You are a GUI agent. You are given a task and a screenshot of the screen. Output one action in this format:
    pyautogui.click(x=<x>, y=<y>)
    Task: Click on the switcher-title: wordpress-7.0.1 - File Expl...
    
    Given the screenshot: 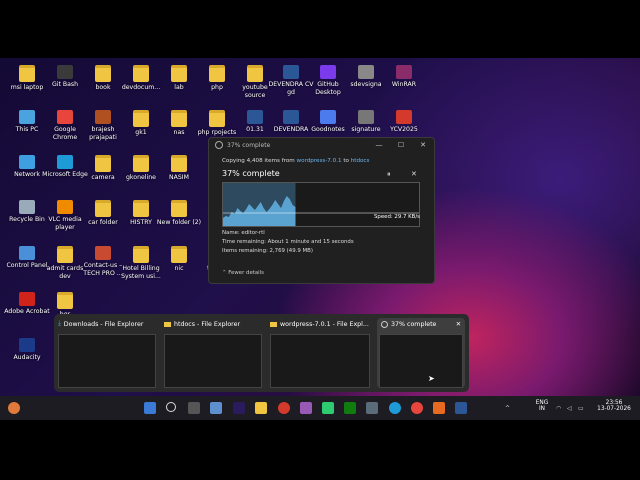 What is the action you would take?
    pyautogui.click(x=324, y=324)
    